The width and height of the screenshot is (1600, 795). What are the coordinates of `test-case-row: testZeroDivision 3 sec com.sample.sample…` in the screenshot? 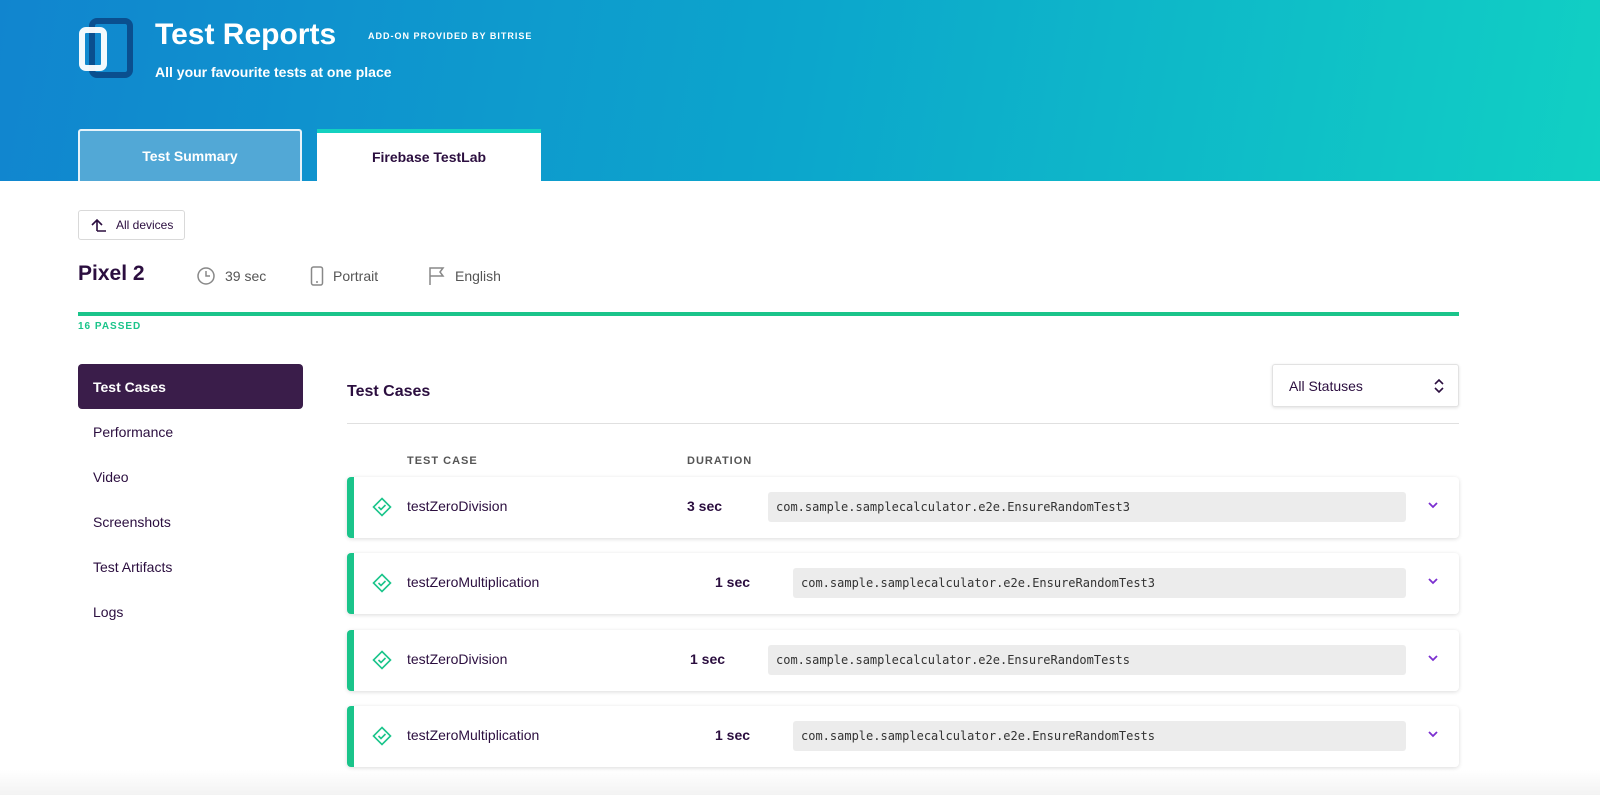 It's located at (903, 507).